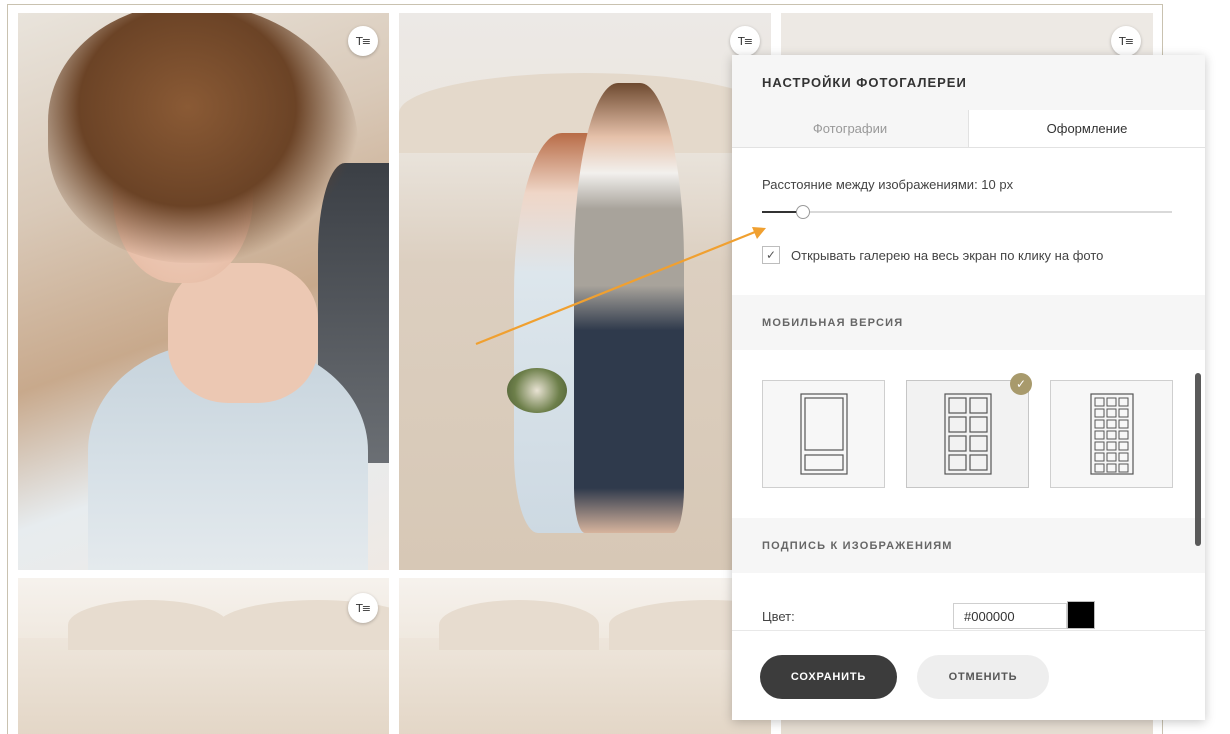  Describe the element at coordinates (1087, 128) in the screenshot. I see `tab-design: Оформление` at that location.